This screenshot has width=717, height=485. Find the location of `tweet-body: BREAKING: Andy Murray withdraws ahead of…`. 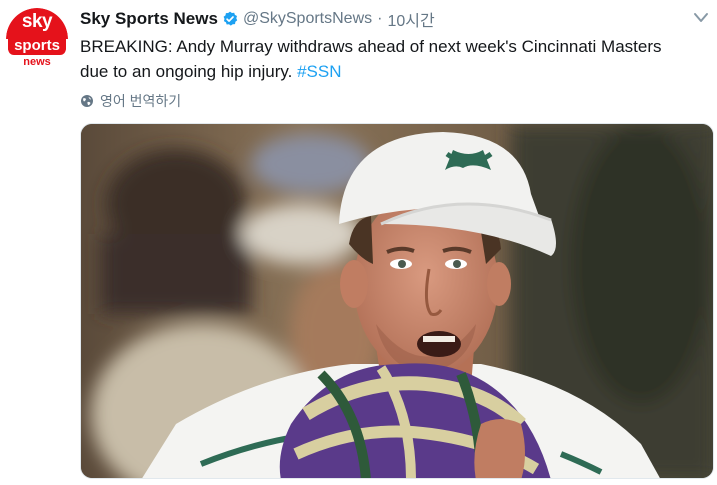

tweet-body: BREAKING: Andy Murray withdraws ahead of… is located at coordinates (371, 59).